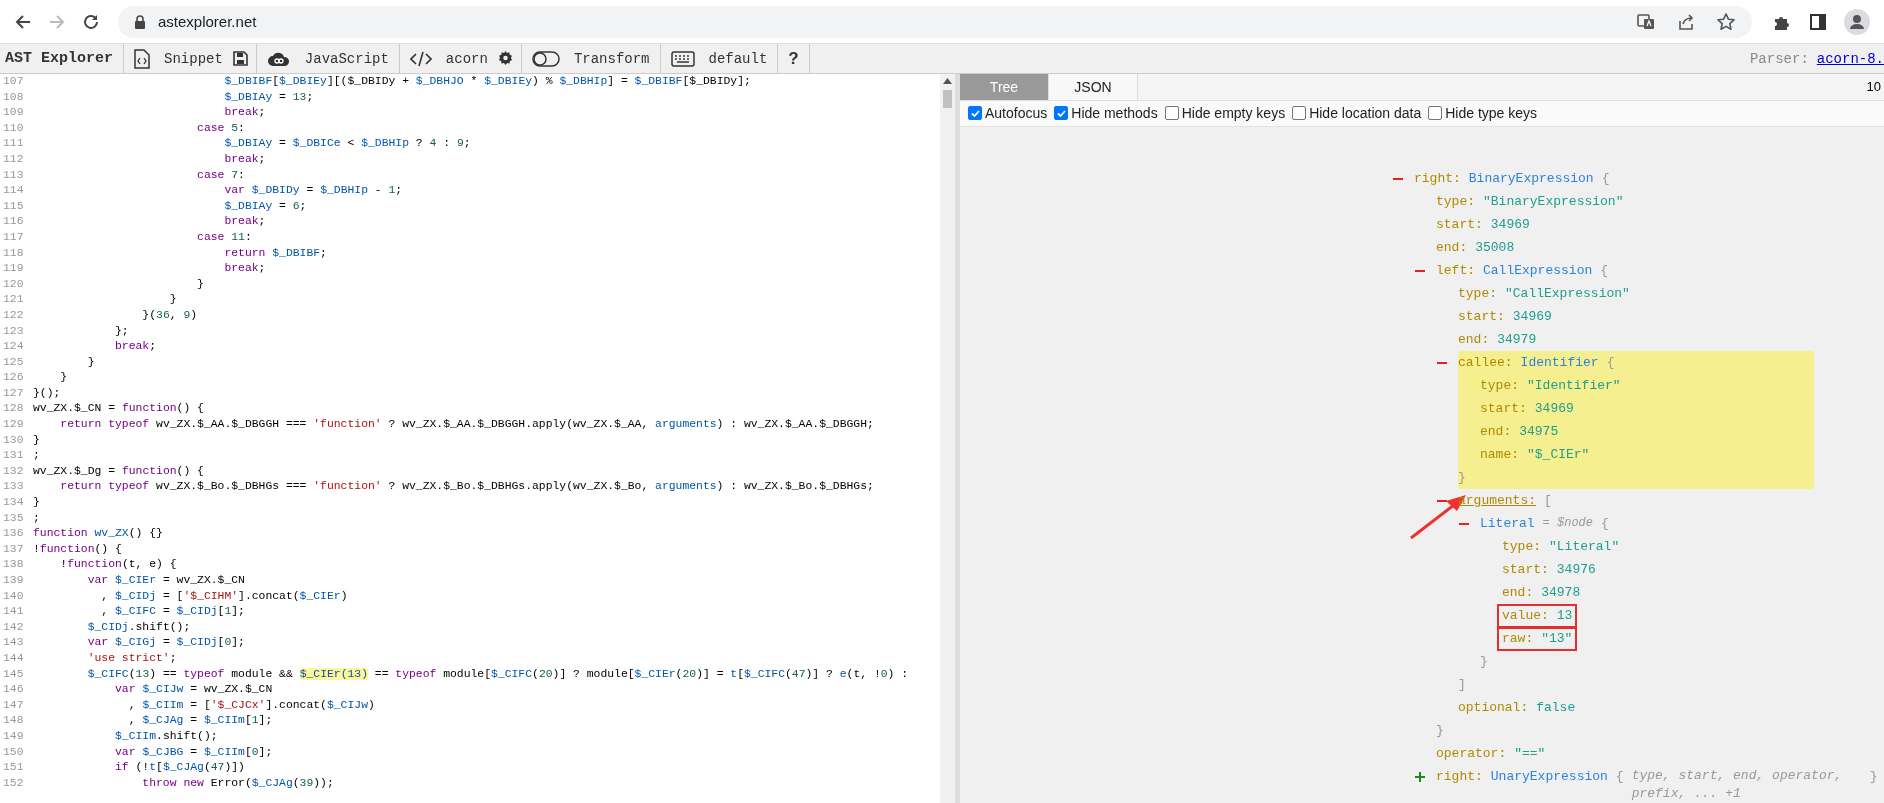 The image size is (1884, 803). I want to click on sidebar-icon, so click(1818, 21).